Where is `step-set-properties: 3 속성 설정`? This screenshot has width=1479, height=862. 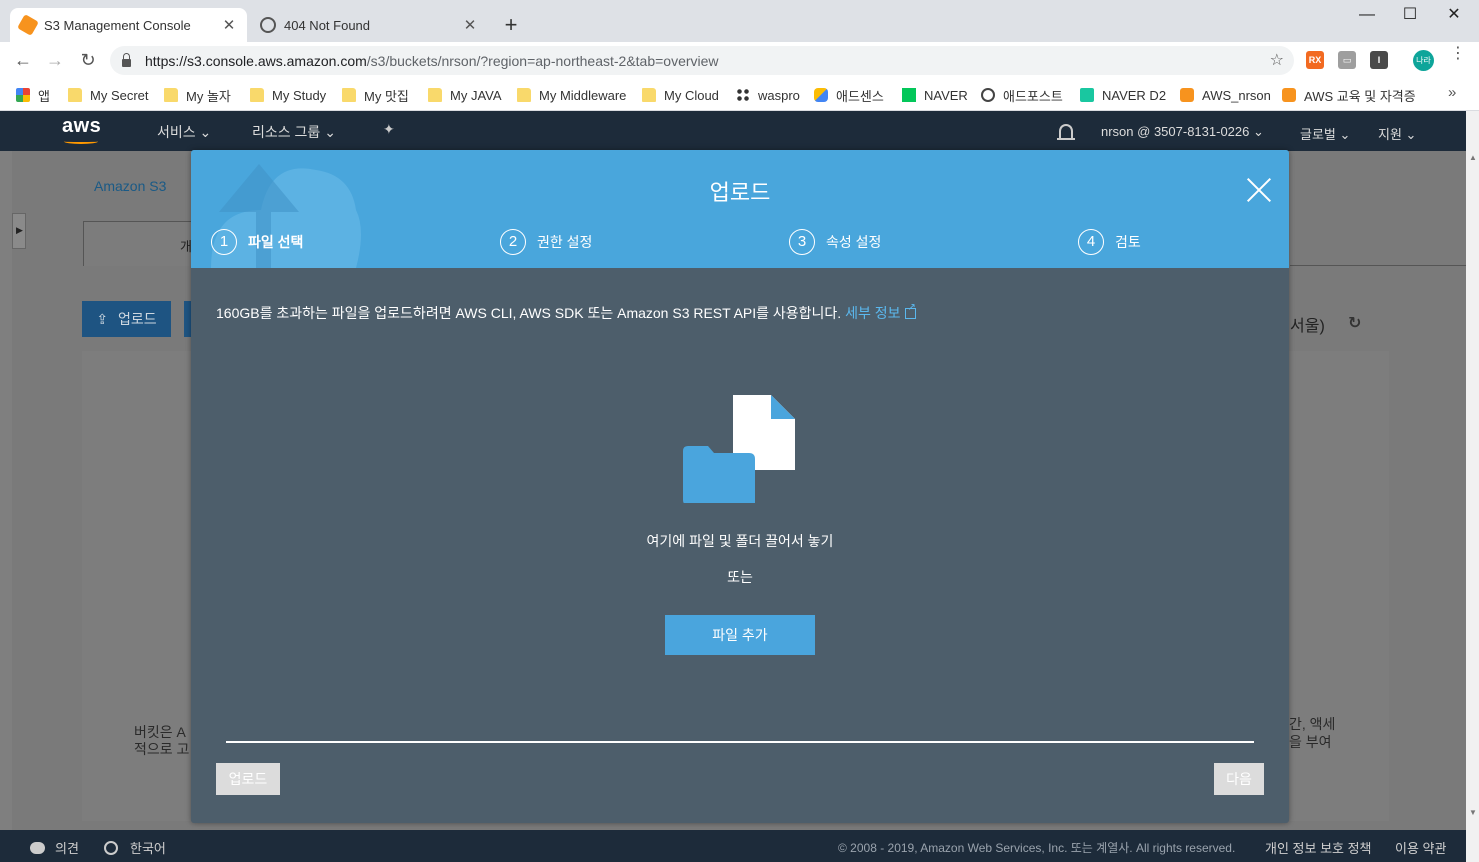 step-set-properties: 3 속성 설정 is located at coordinates (835, 242).